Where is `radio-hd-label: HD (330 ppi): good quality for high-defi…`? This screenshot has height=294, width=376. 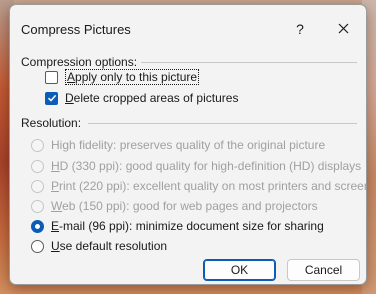 radio-hd-label: HD (330 ppi): good quality for high-defi… is located at coordinates (206, 166).